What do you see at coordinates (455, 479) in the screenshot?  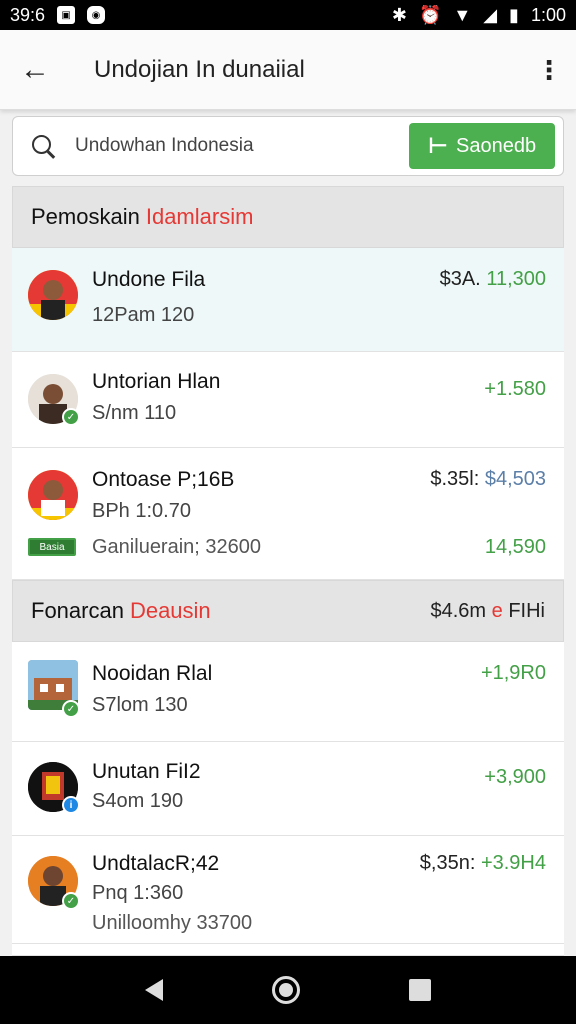 I see `amount-prefix: $.35l:` at bounding box center [455, 479].